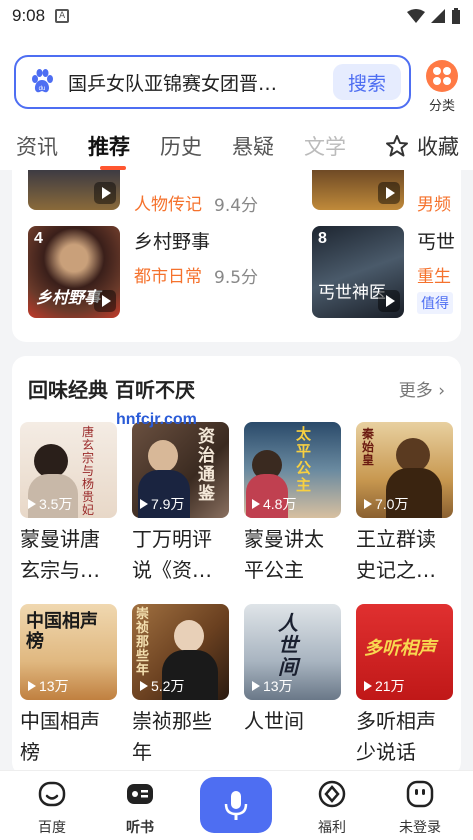 The height and width of the screenshot is (840, 473). Describe the element at coordinates (441, 106) in the screenshot. I see `category-label: 分类` at that location.